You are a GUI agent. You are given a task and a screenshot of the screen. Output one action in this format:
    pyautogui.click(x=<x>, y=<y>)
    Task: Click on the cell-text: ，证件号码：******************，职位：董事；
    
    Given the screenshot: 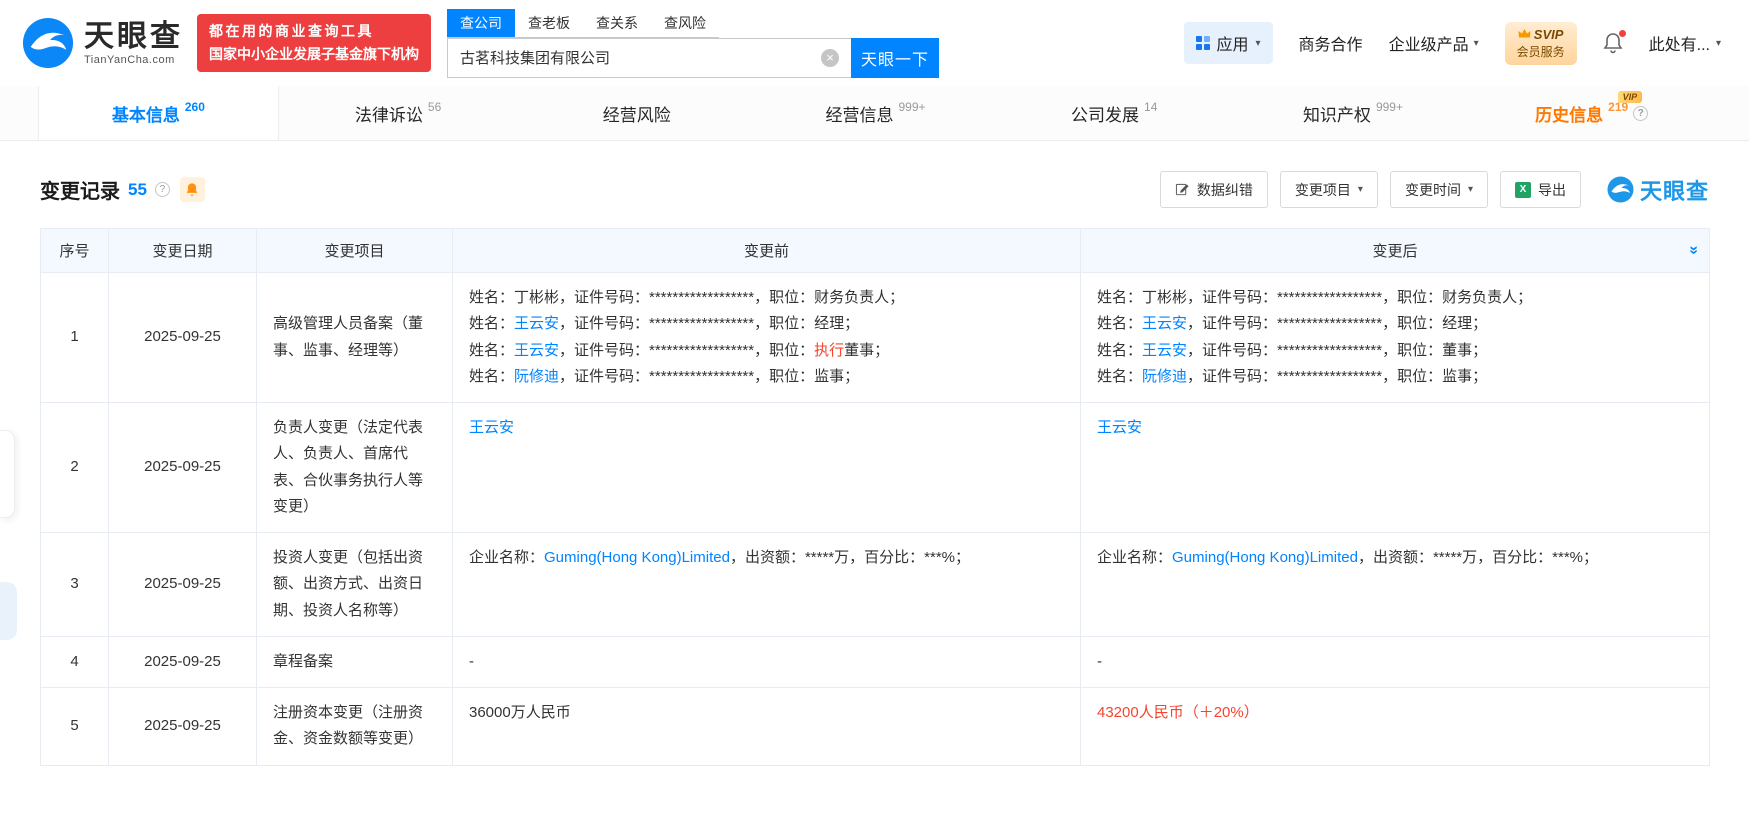 What is the action you would take?
    pyautogui.click(x=1337, y=350)
    